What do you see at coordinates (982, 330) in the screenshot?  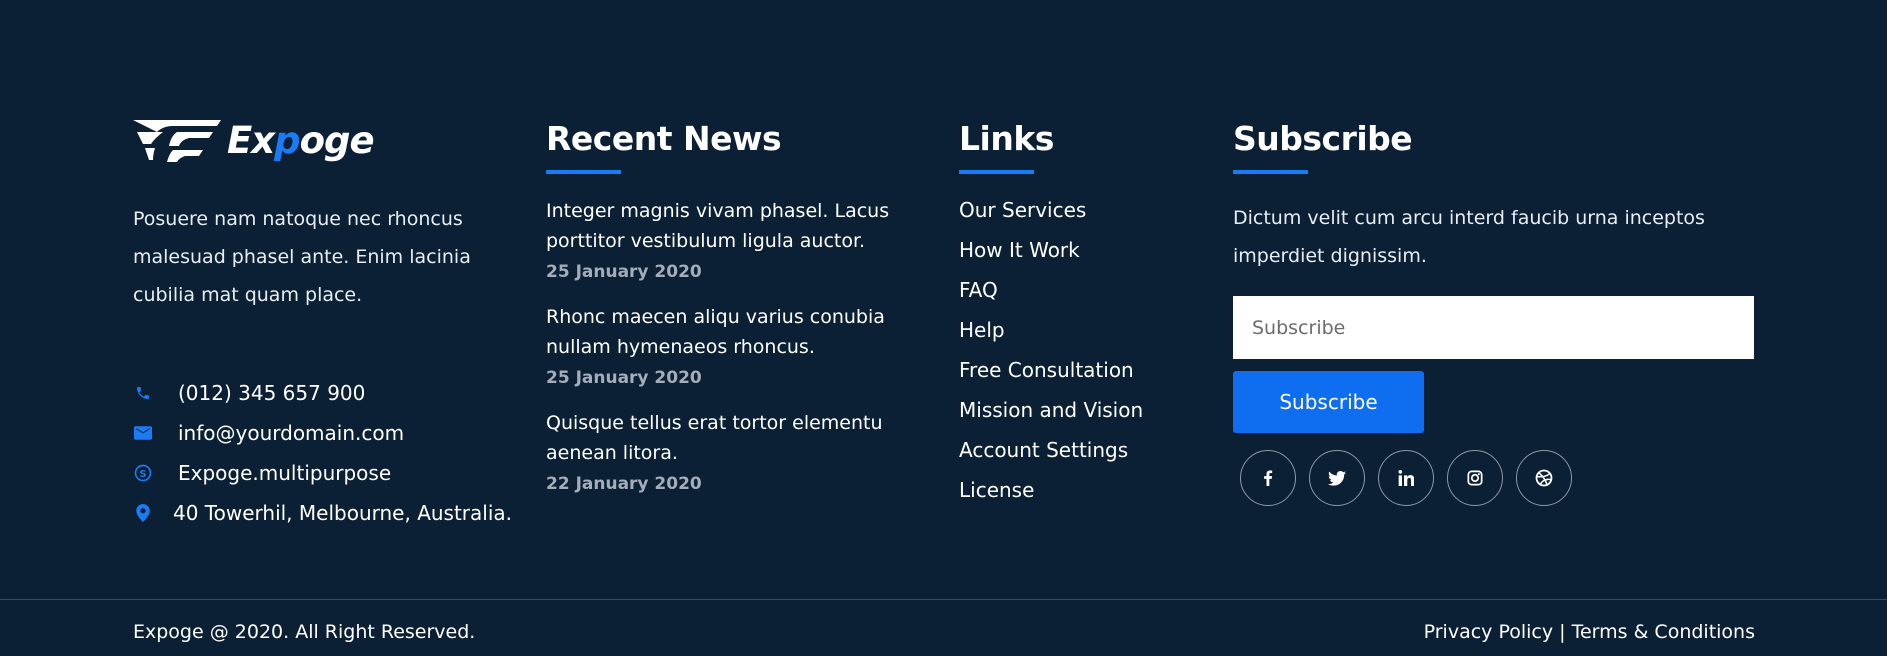 I see `link-help: Help` at bounding box center [982, 330].